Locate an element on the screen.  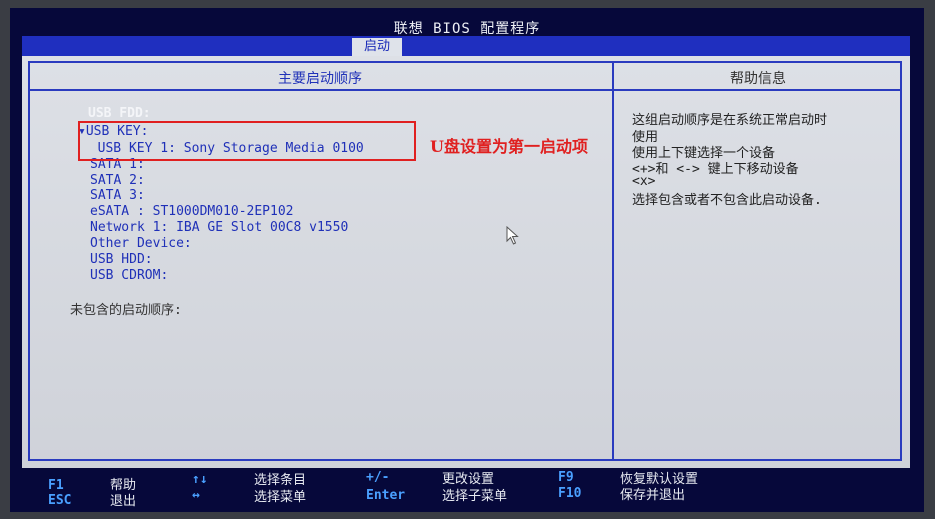
plus-minus-key: +/- is located at coordinates (378, 477).